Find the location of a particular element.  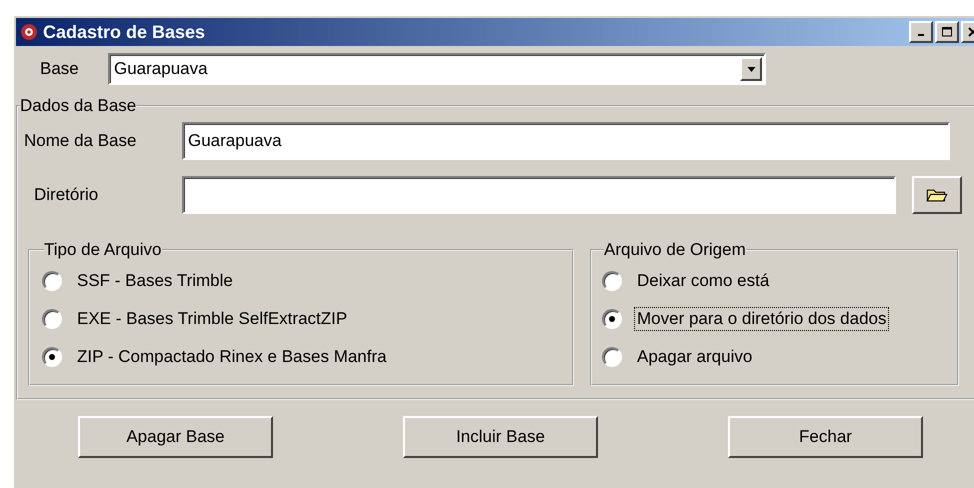

base-dropdown: Guarapuava is located at coordinates (437, 69).